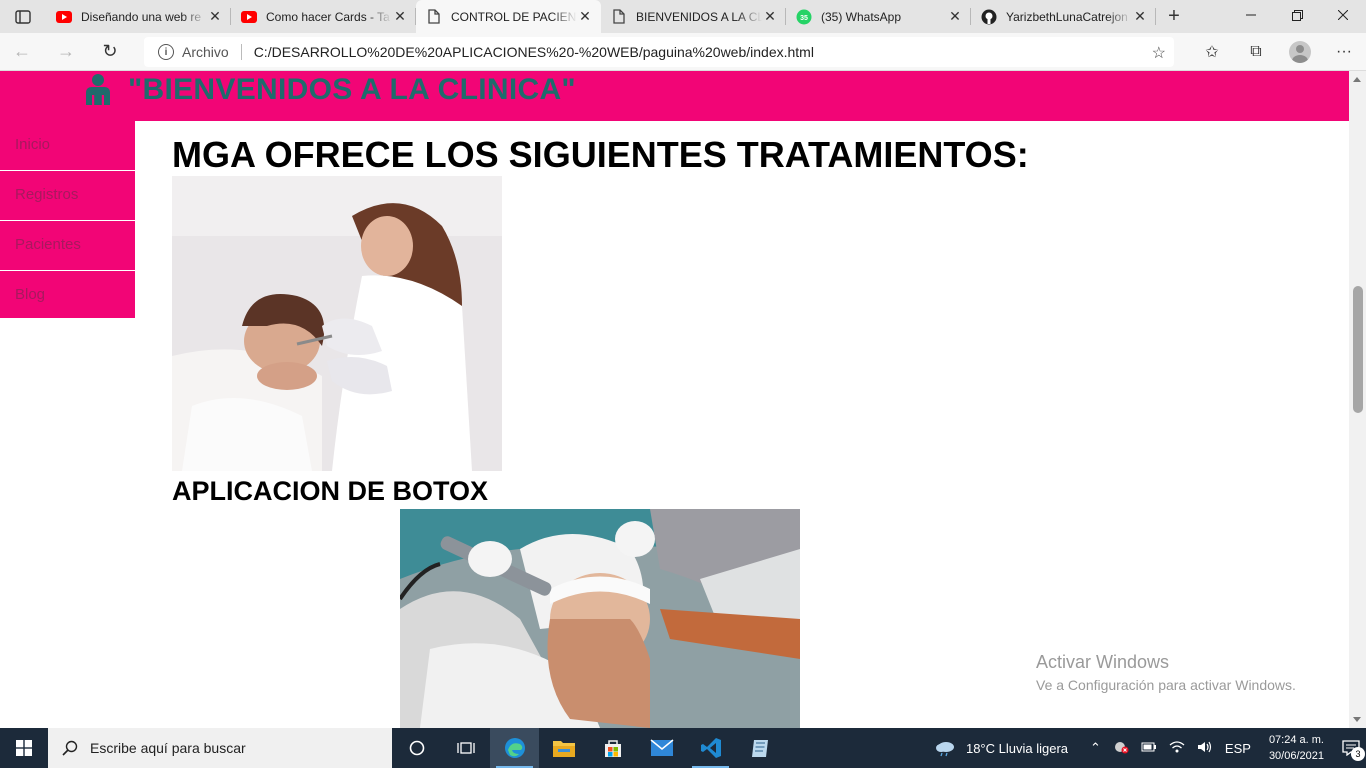  Describe the element at coordinates (67, 146) in the screenshot. I see `nav-link-inicio: Inicio` at that location.